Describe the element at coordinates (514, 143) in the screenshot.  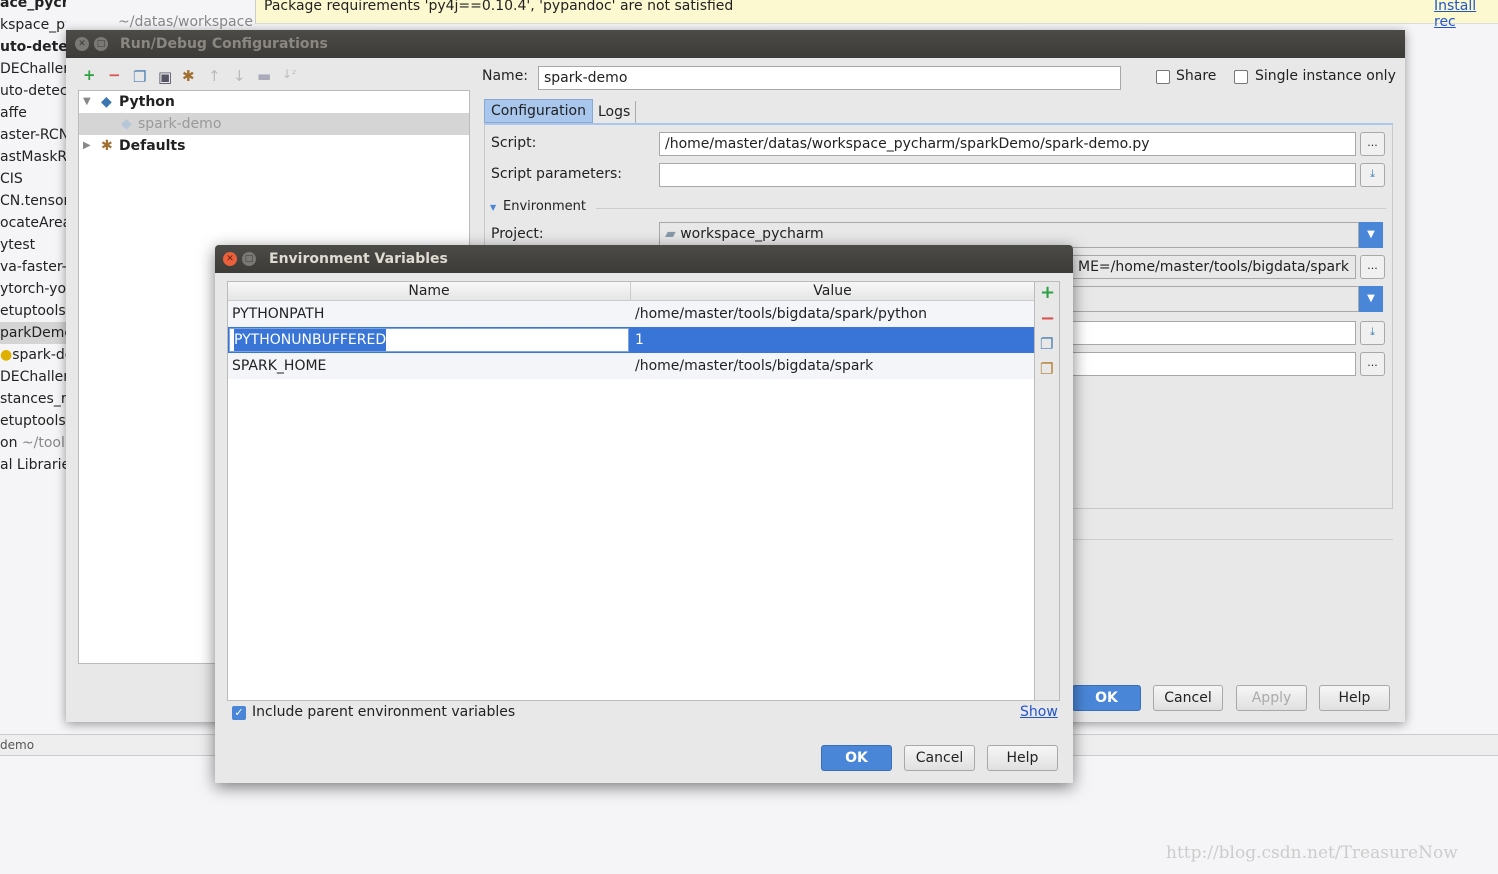
I see `script-label: Script:` at that location.